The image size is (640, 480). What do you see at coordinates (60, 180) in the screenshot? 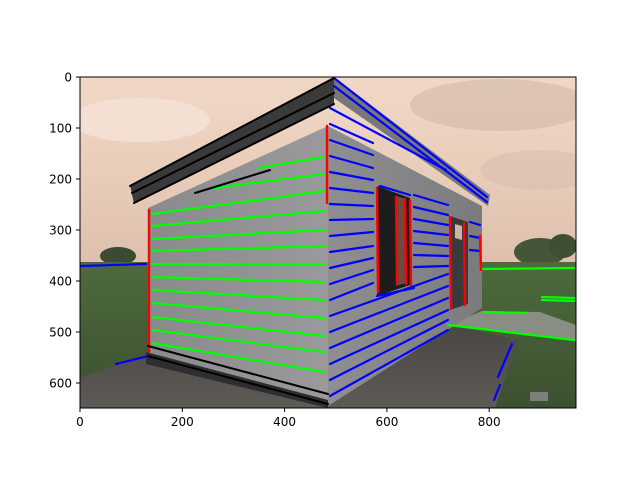
I see `y-tick-label: 200` at bounding box center [60, 180].